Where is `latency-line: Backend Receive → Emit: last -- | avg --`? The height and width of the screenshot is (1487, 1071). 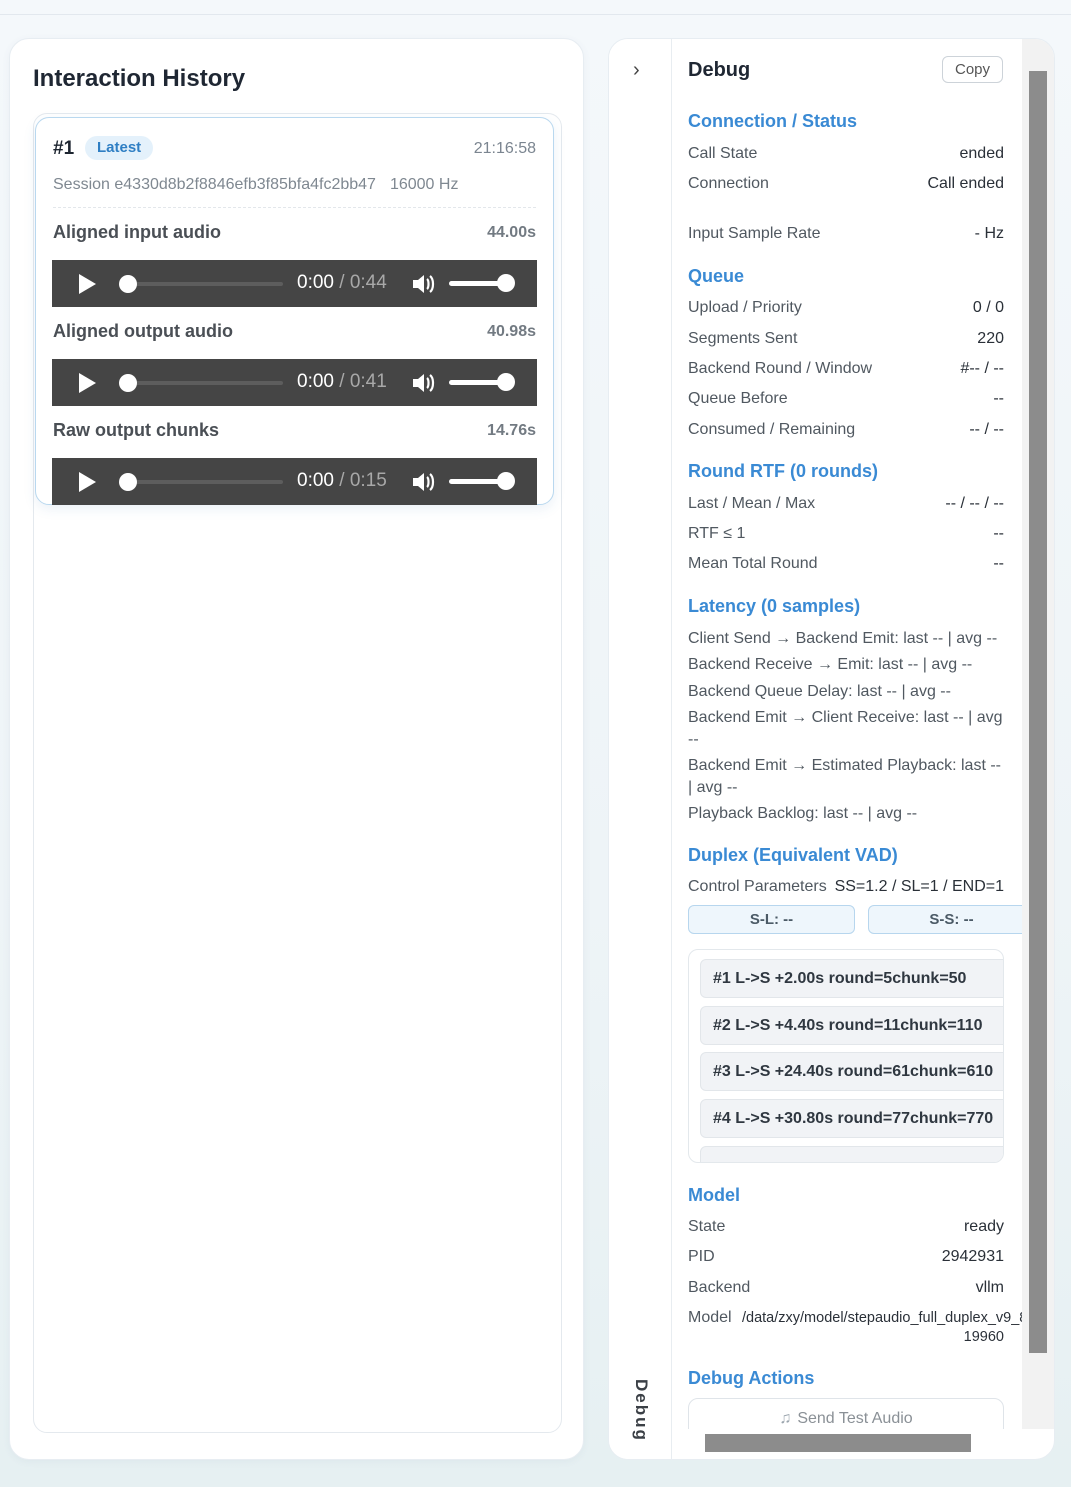 latency-line: Backend Receive → Emit: last -- | avg -- is located at coordinates (830, 664).